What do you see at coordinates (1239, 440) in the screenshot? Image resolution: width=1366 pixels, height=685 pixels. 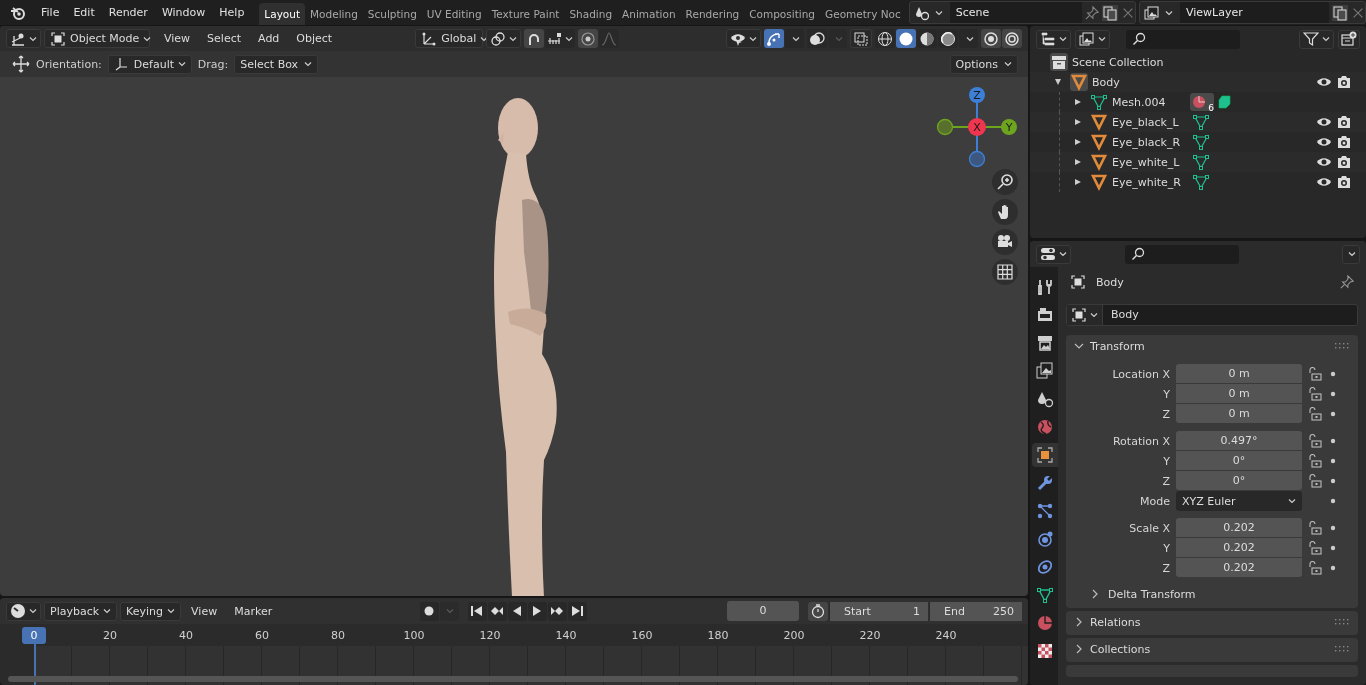 I see `number-field: 0.497°` at bounding box center [1239, 440].